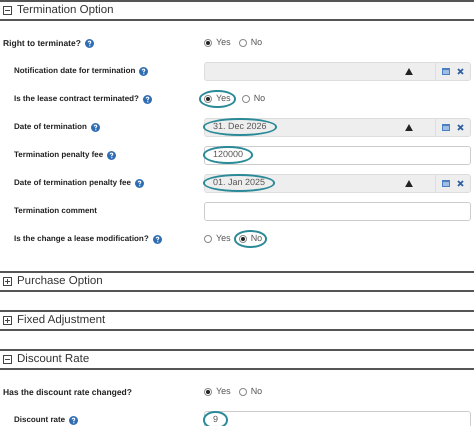 This screenshot has width=474, height=426. Describe the element at coordinates (239, 183) in the screenshot. I see `date-value: 01. Jan 2025` at that location.